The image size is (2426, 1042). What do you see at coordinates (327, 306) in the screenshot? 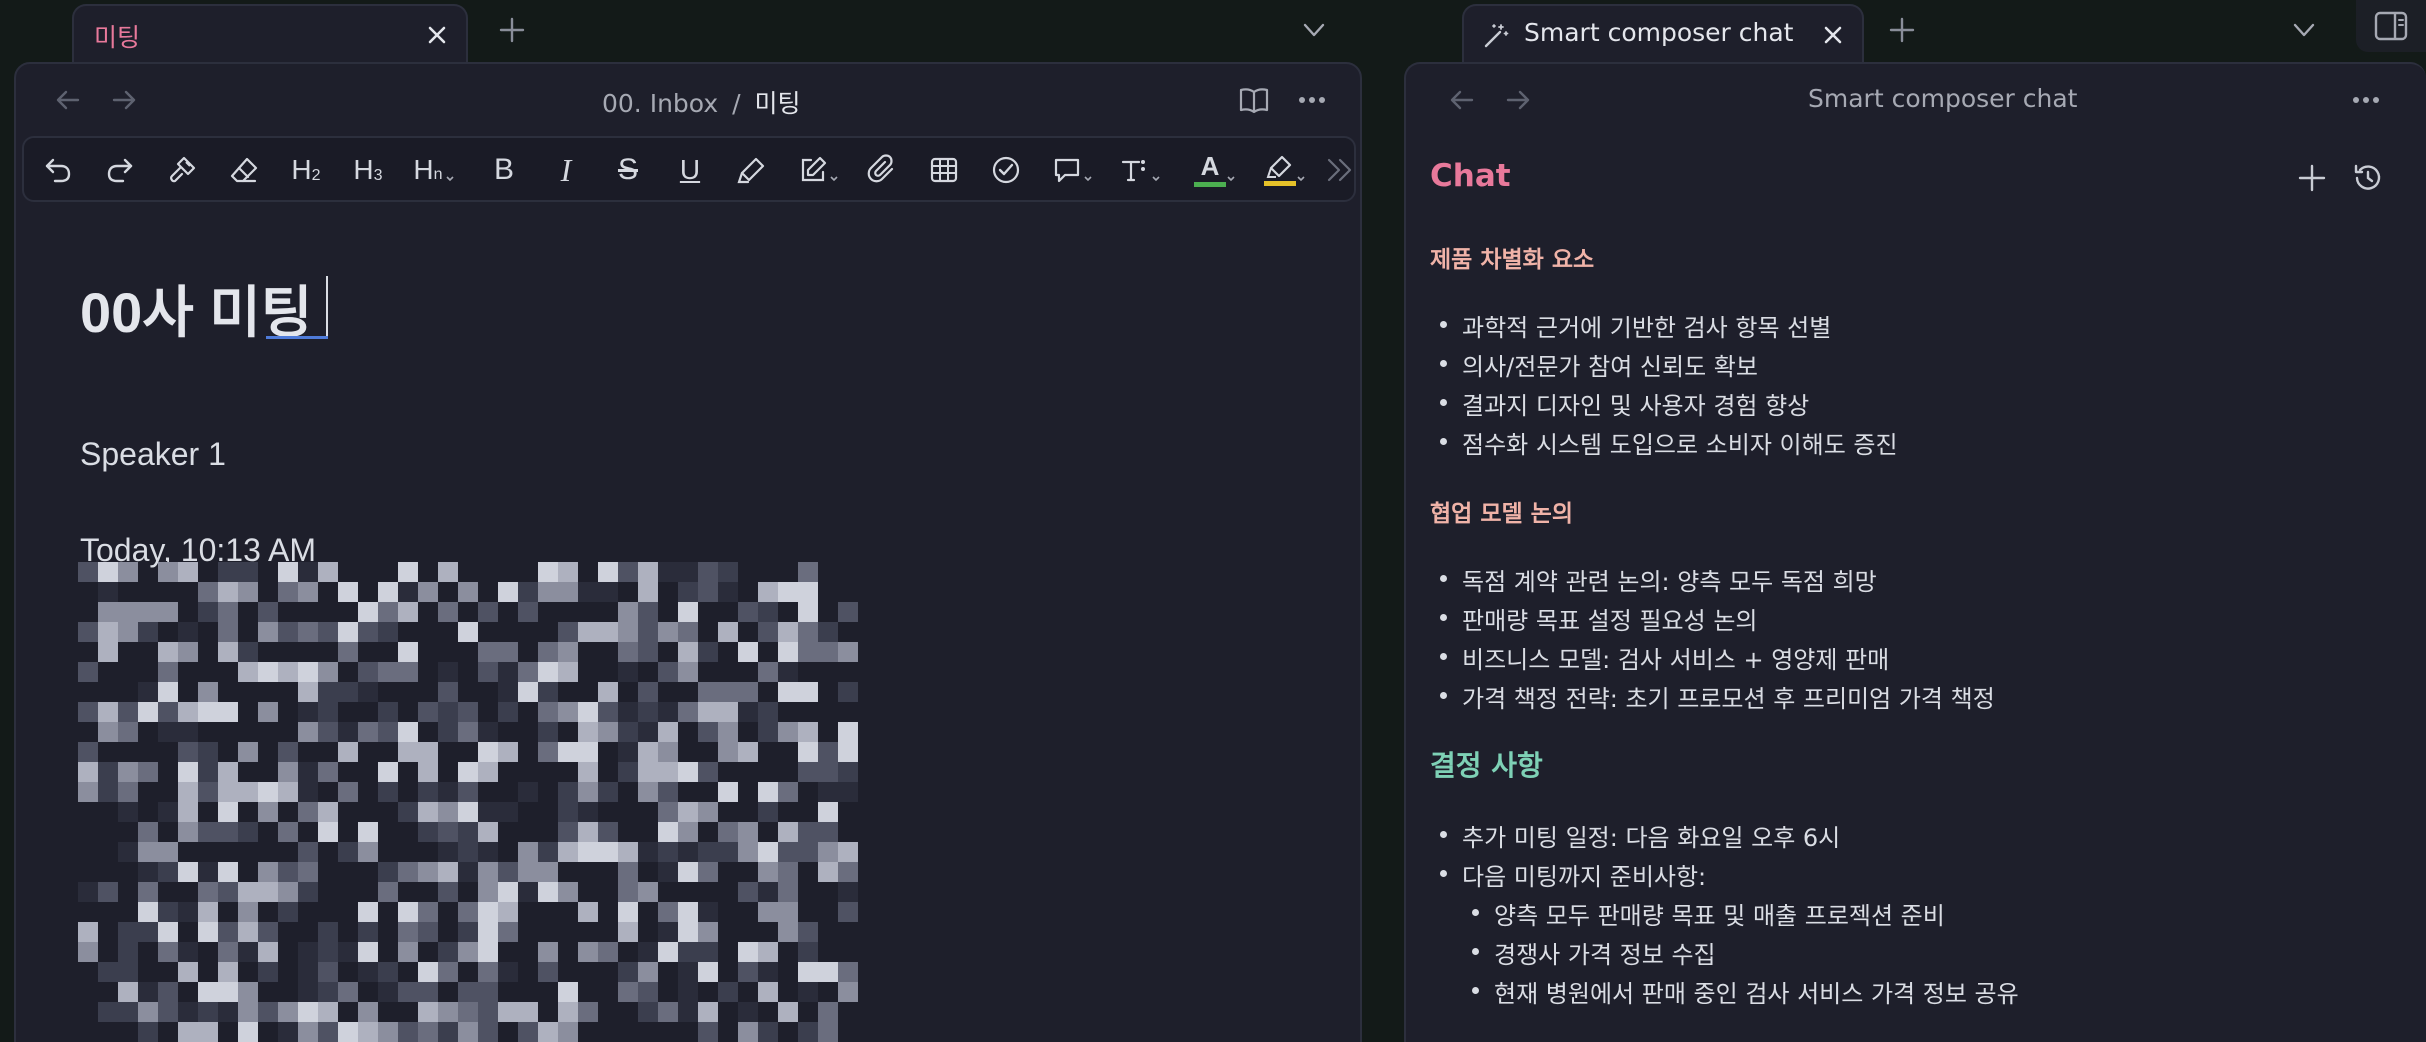
I see `text-cursor` at bounding box center [327, 306].